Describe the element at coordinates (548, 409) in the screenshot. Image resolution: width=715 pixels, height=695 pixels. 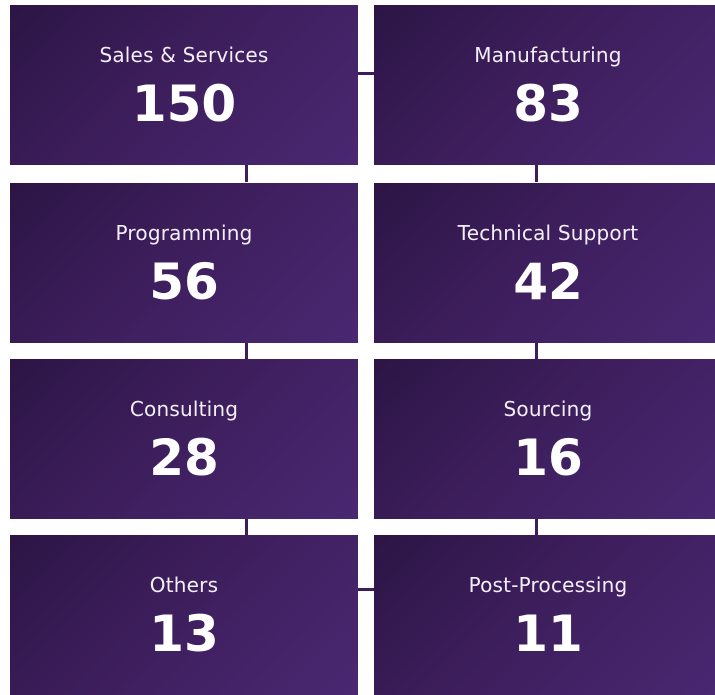
I see `tile-label: Sourcing` at that location.